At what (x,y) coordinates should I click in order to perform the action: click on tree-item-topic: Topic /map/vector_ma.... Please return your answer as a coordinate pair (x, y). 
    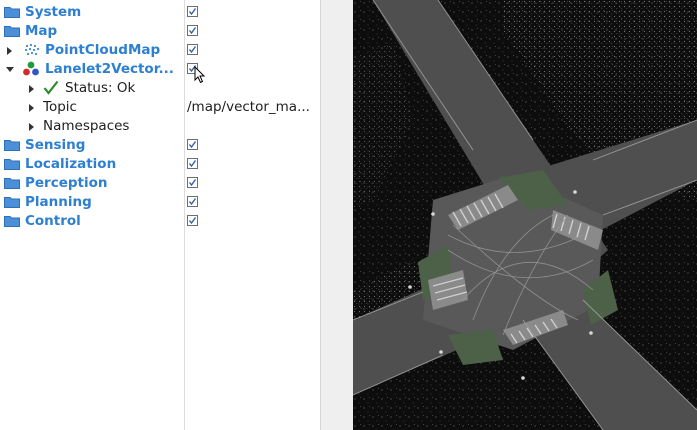
    Looking at the image, I should click on (160, 107).